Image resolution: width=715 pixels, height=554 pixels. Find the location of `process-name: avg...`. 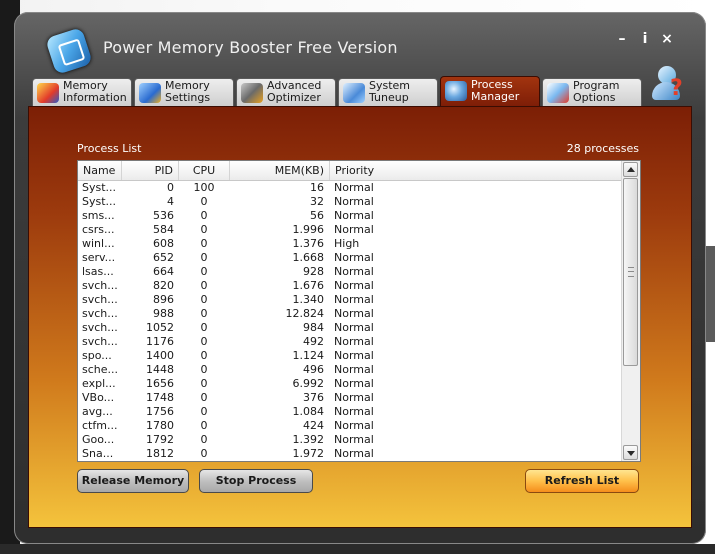

process-name: avg... is located at coordinates (97, 411).